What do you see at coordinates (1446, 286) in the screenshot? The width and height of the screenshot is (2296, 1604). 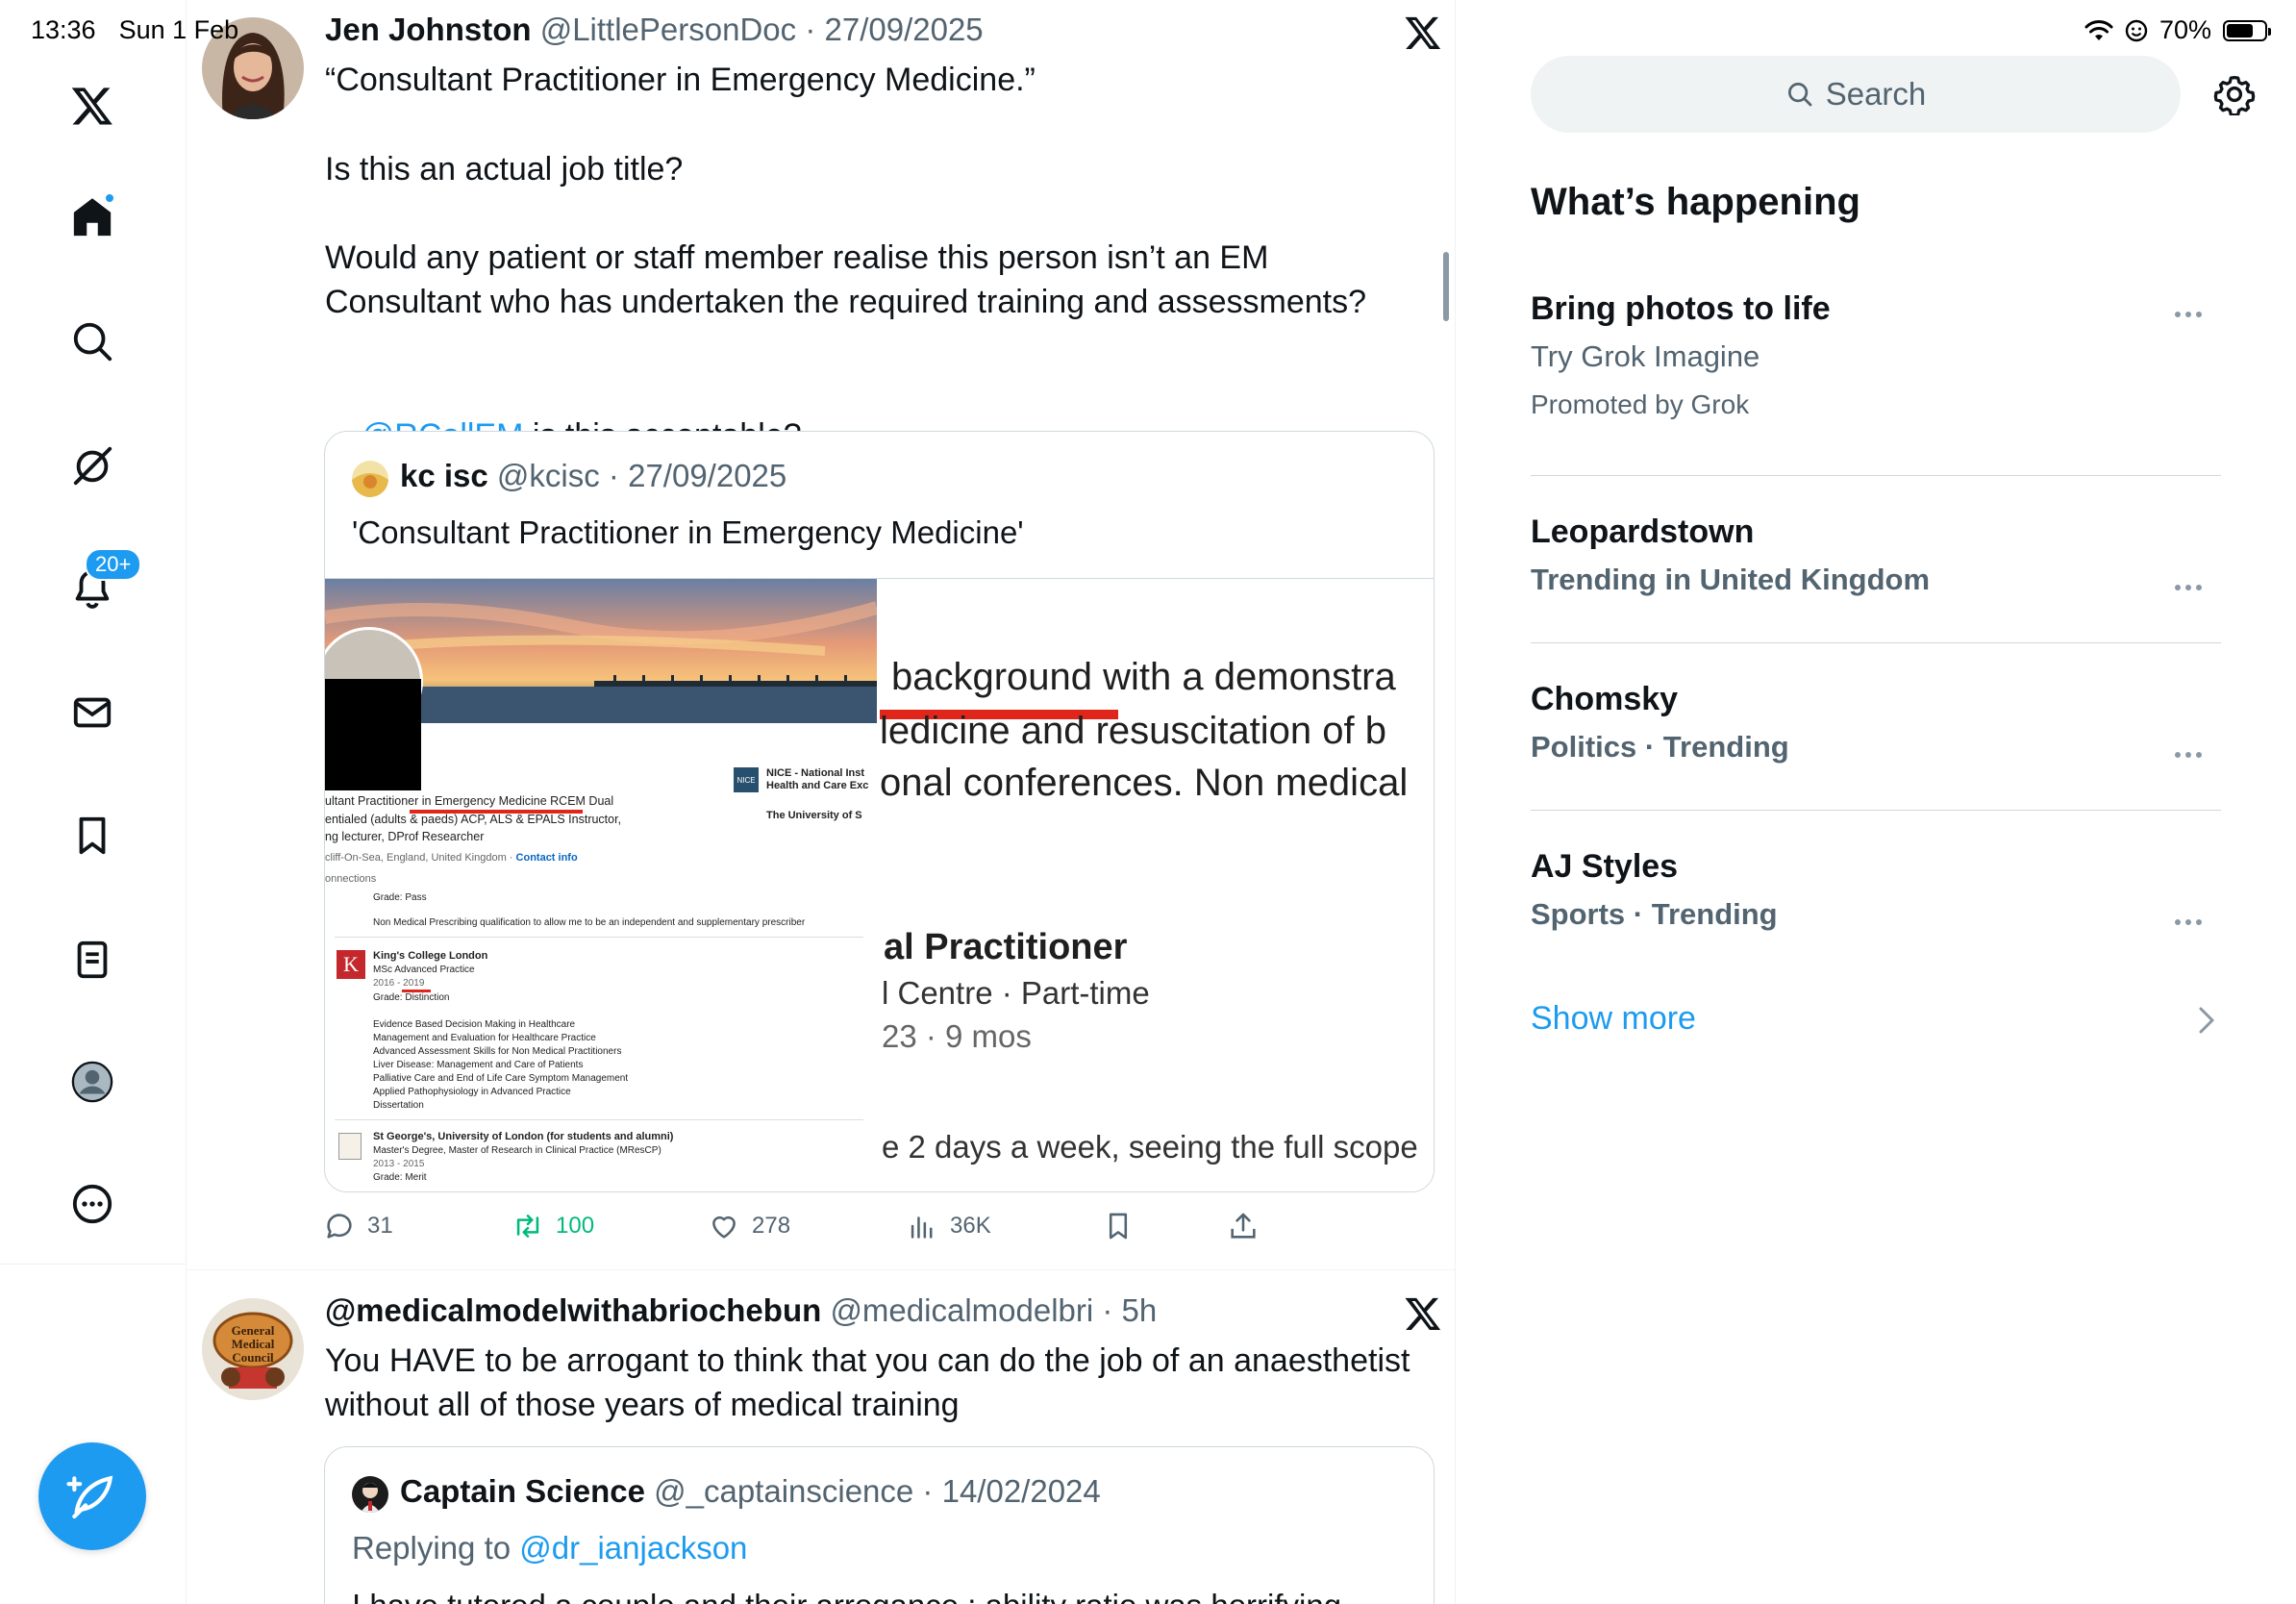 I see `timeline-scrollbar` at bounding box center [1446, 286].